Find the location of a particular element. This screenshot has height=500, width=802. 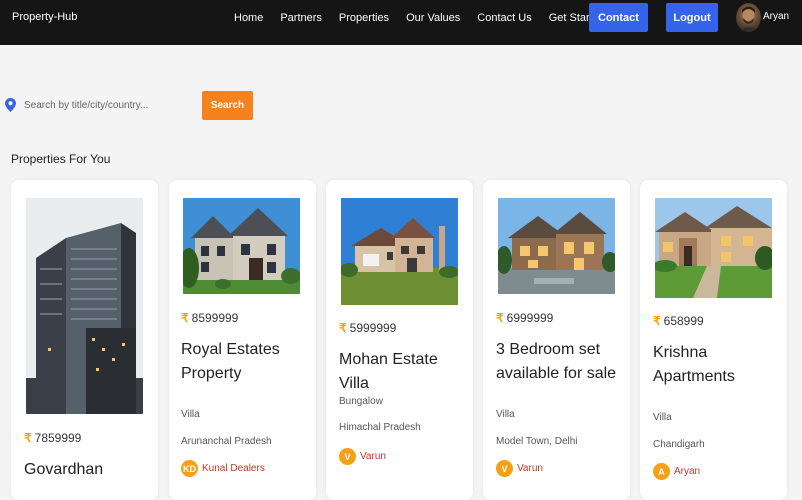

property-title: Royal Estates Property is located at coordinates (246, 362).